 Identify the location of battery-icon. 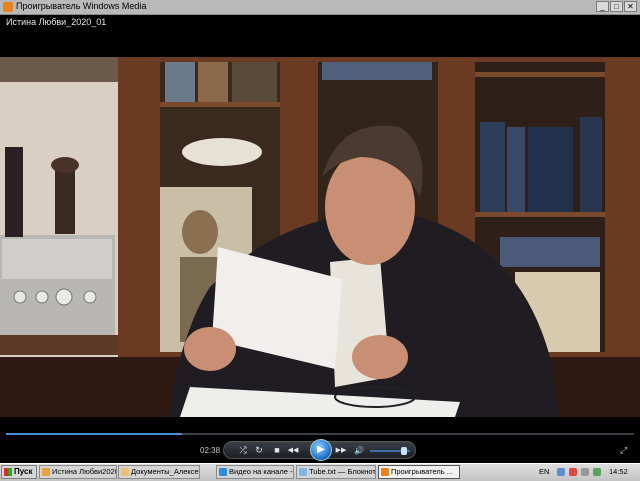
(597, 472).